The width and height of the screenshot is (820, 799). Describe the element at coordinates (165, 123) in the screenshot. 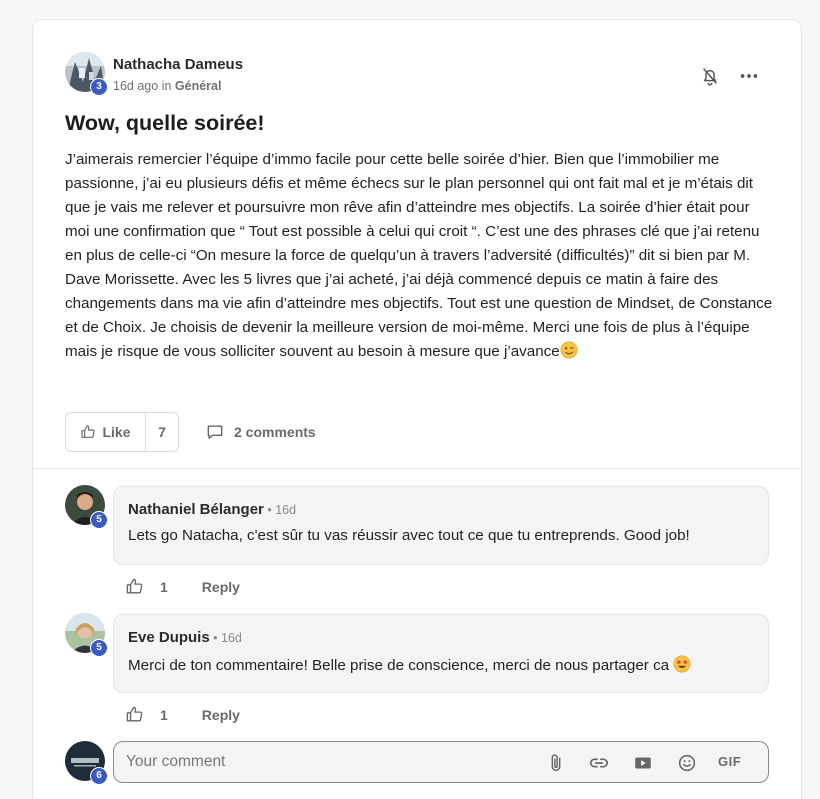

I see `post-title: Wow, quelle soirée!` at that location.